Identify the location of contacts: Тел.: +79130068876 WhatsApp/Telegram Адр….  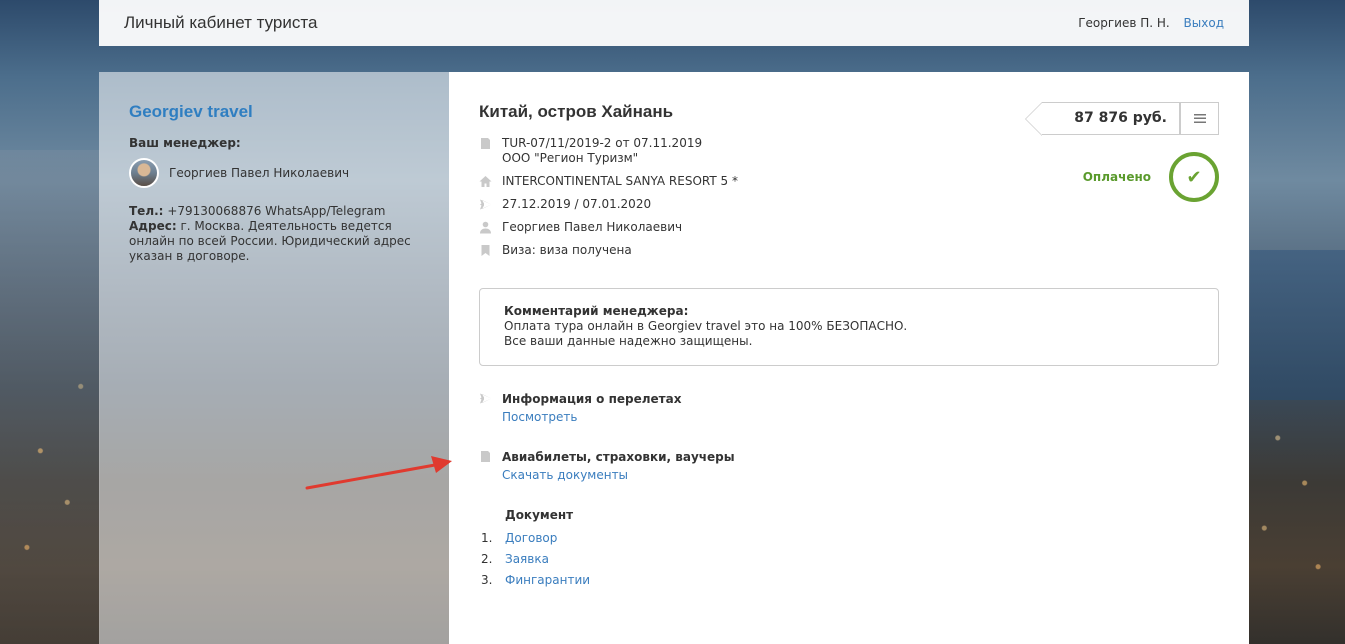
(274, 234).